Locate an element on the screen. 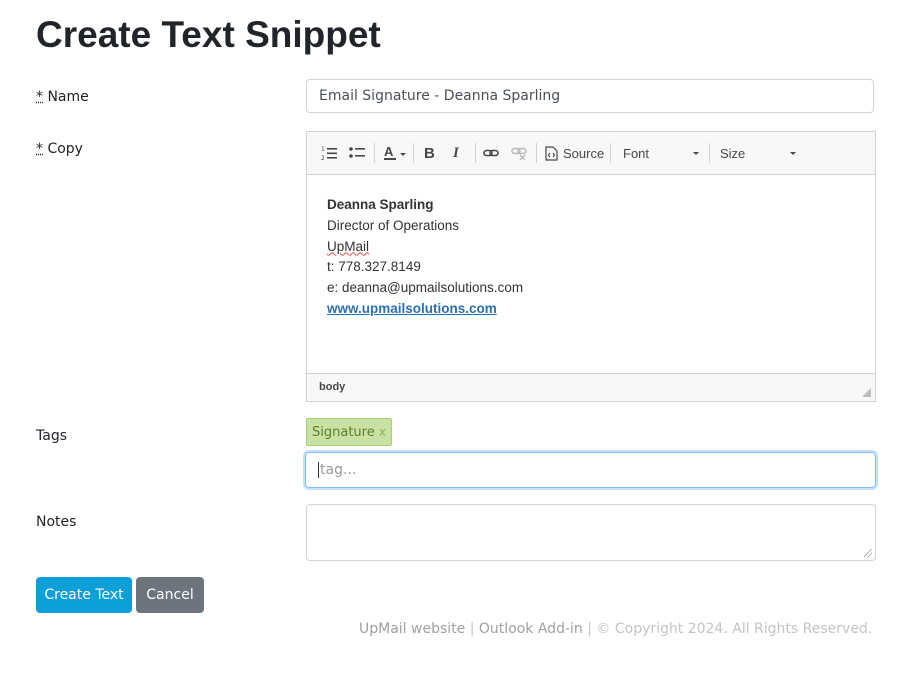  source-button: Source is located at coordinates (574, 153).